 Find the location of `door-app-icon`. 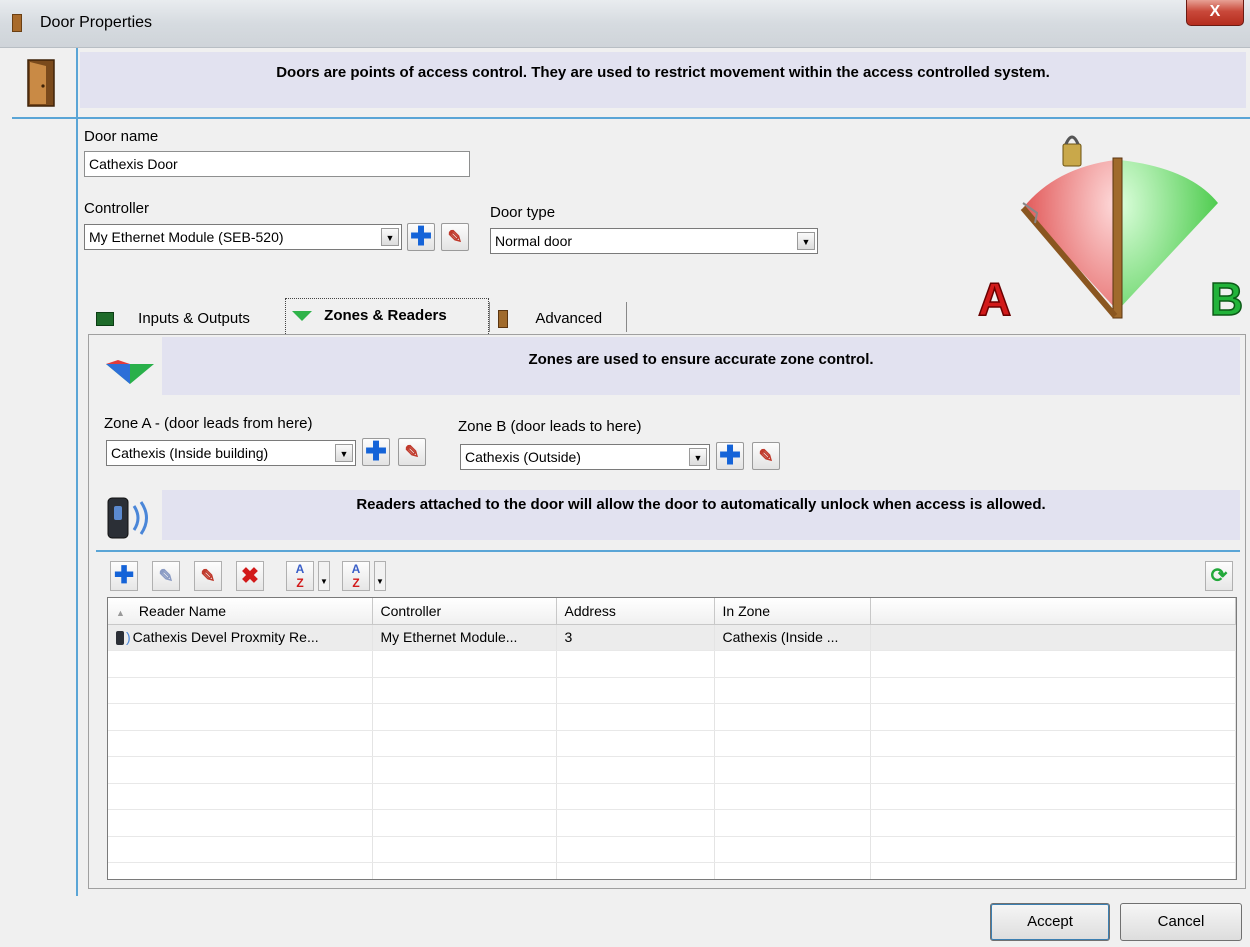

door-app-icon is located at coordinates (17, 23).